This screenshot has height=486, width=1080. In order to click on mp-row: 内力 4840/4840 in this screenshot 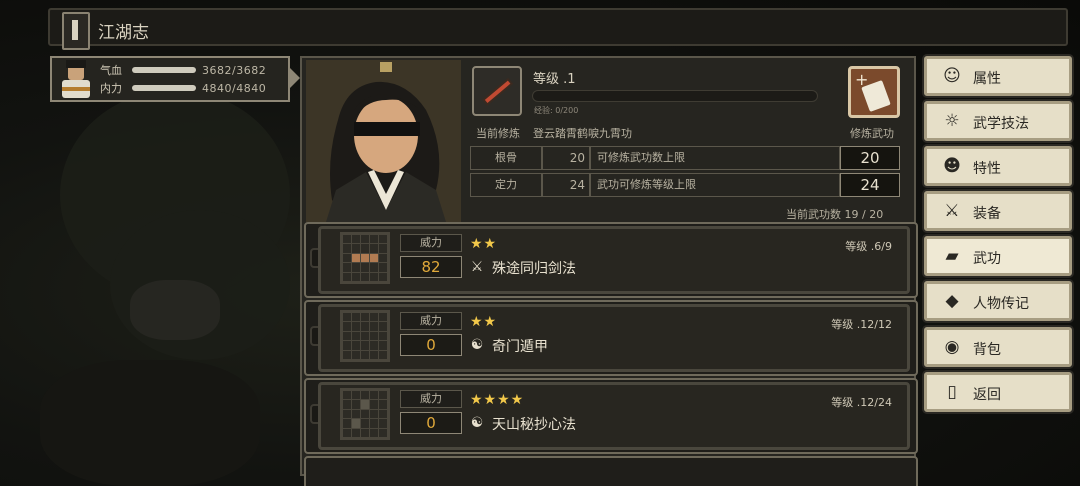, I will do `click(183, 88)`.